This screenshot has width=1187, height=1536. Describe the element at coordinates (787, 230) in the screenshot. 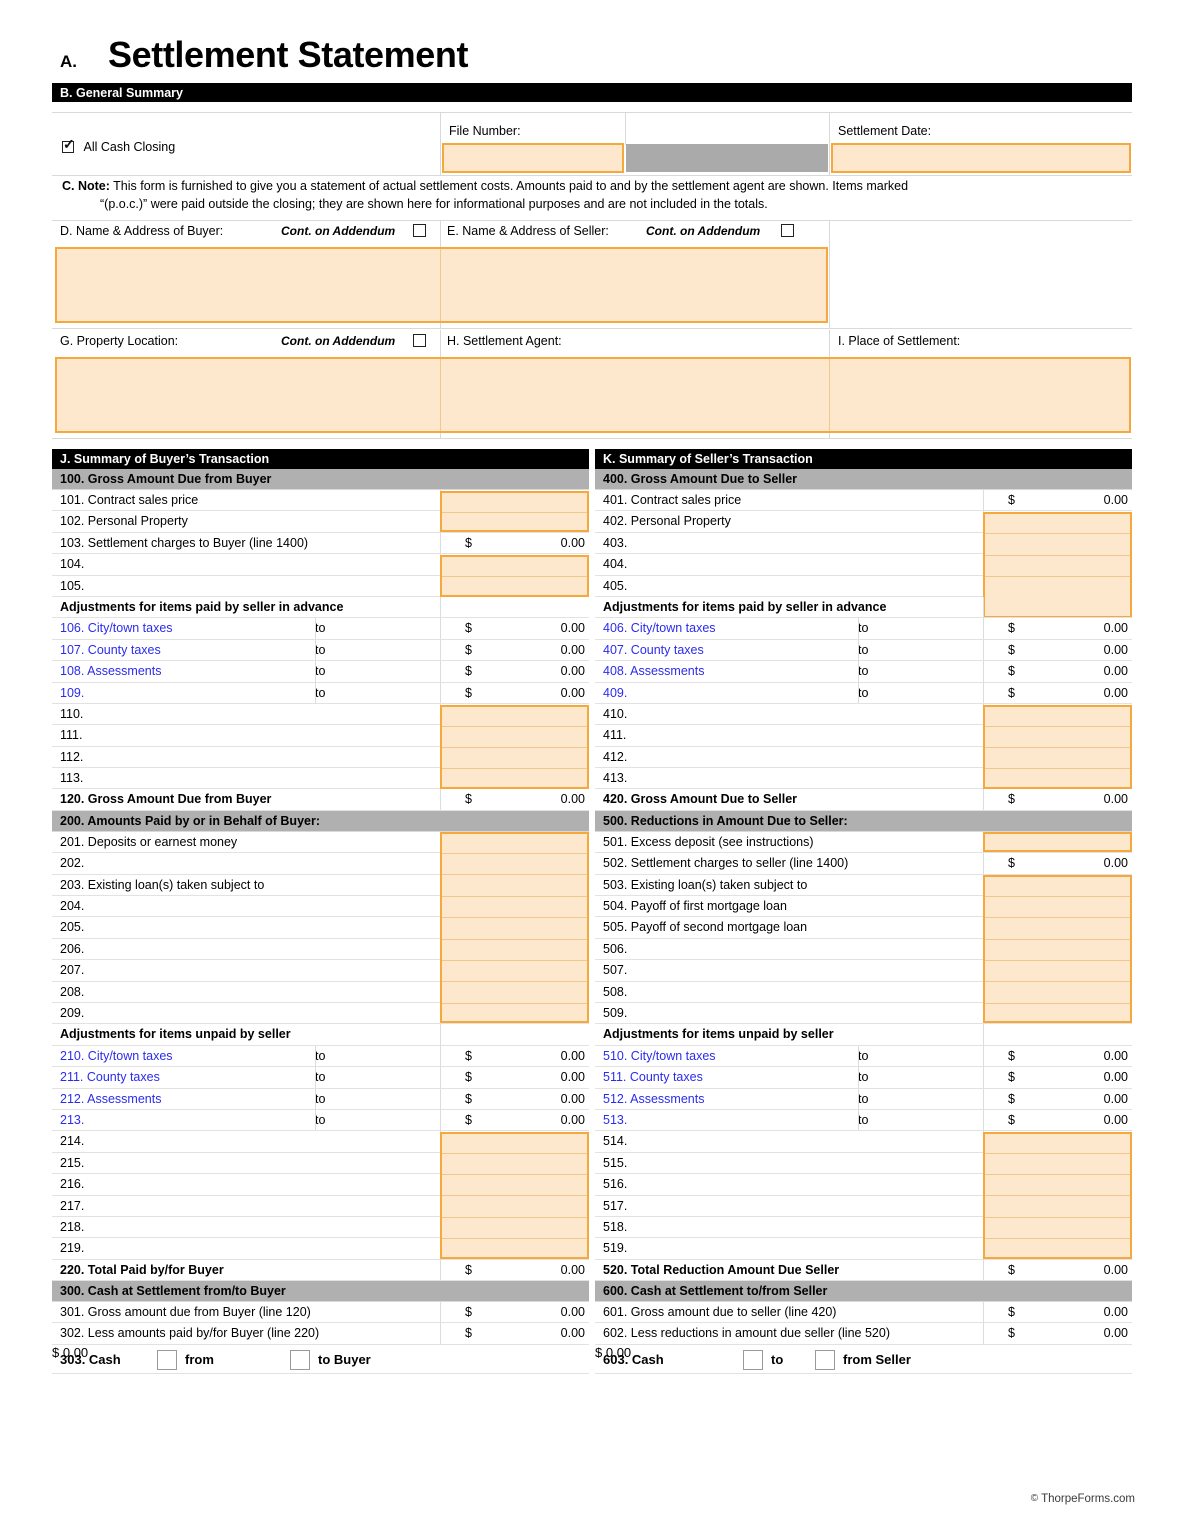

I see `seller-cont-addendum-checkbox` at that location.